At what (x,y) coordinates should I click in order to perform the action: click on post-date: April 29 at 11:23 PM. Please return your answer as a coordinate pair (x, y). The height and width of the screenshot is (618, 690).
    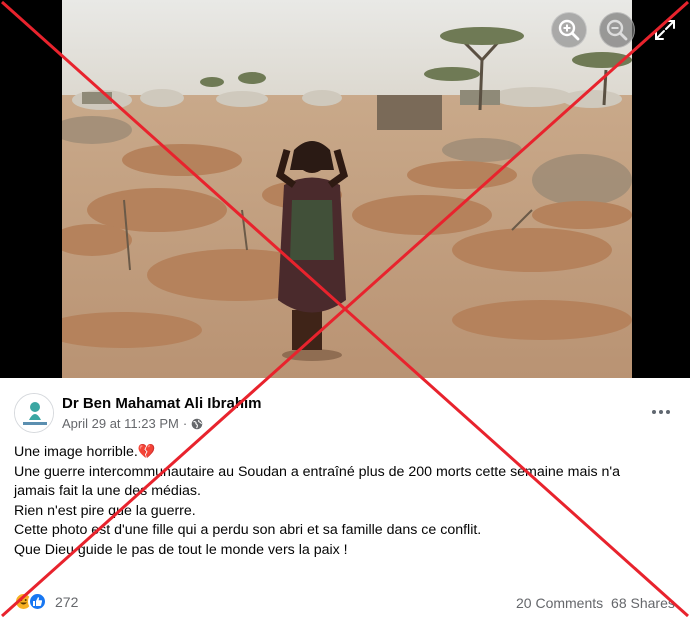
    Looking at the image, I should click on (120, 423).